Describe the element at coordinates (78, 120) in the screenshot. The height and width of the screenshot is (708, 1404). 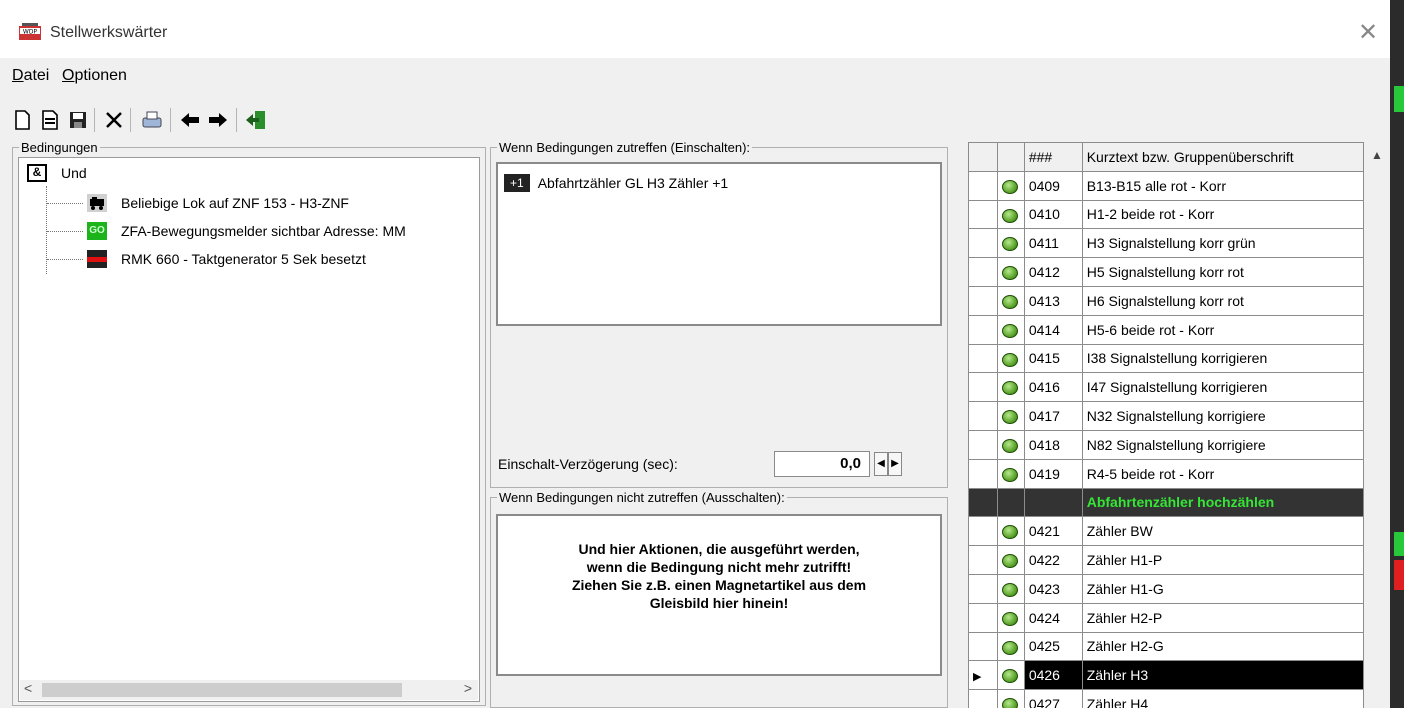
I see `save-icon` at that location.